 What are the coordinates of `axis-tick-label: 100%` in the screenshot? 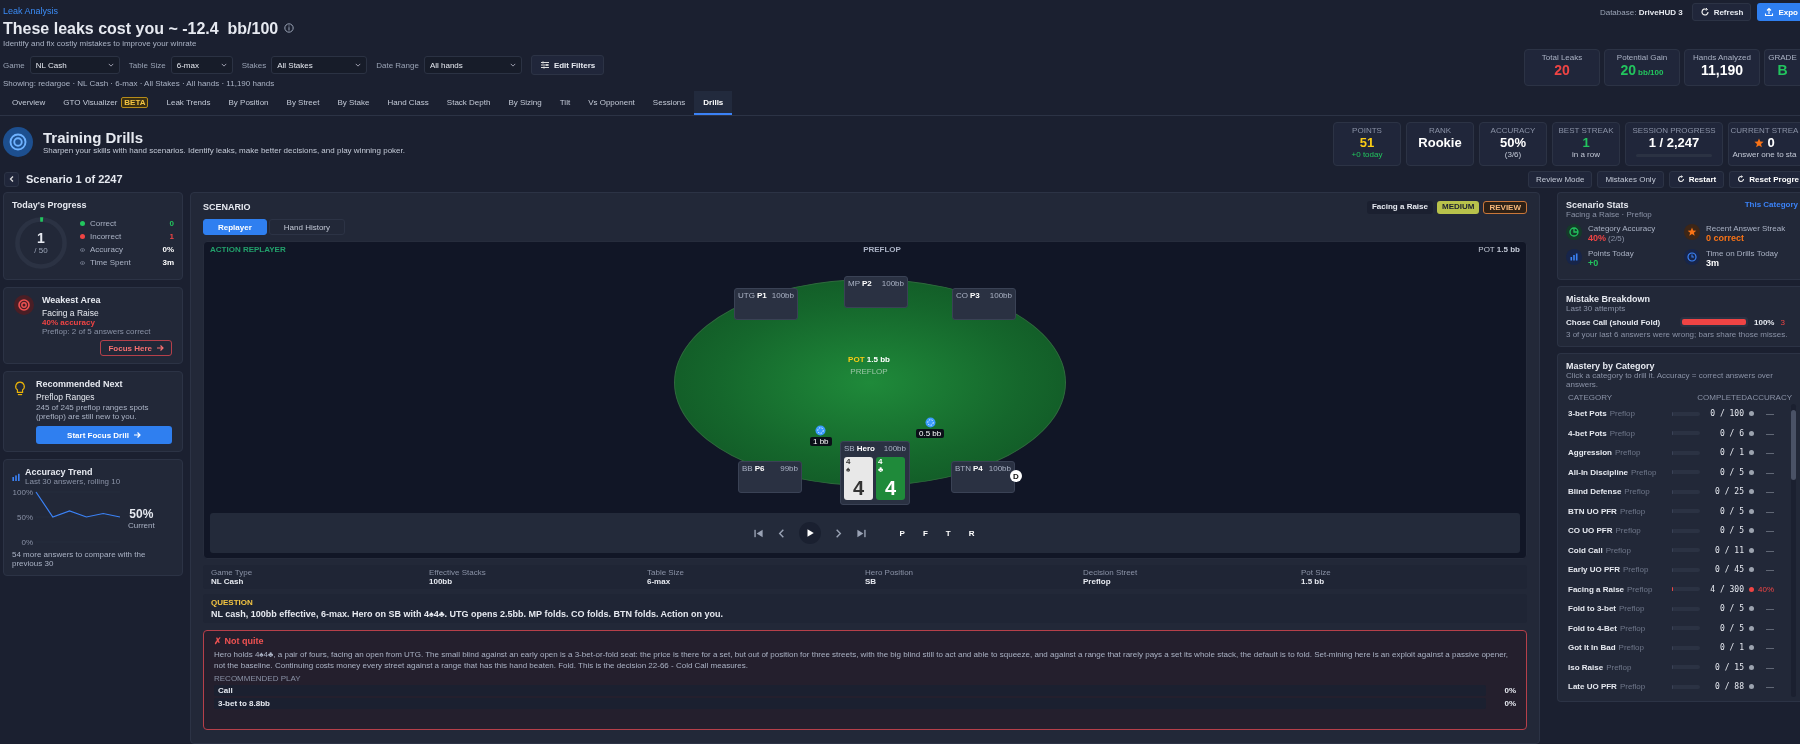 It's located at (22, 492).